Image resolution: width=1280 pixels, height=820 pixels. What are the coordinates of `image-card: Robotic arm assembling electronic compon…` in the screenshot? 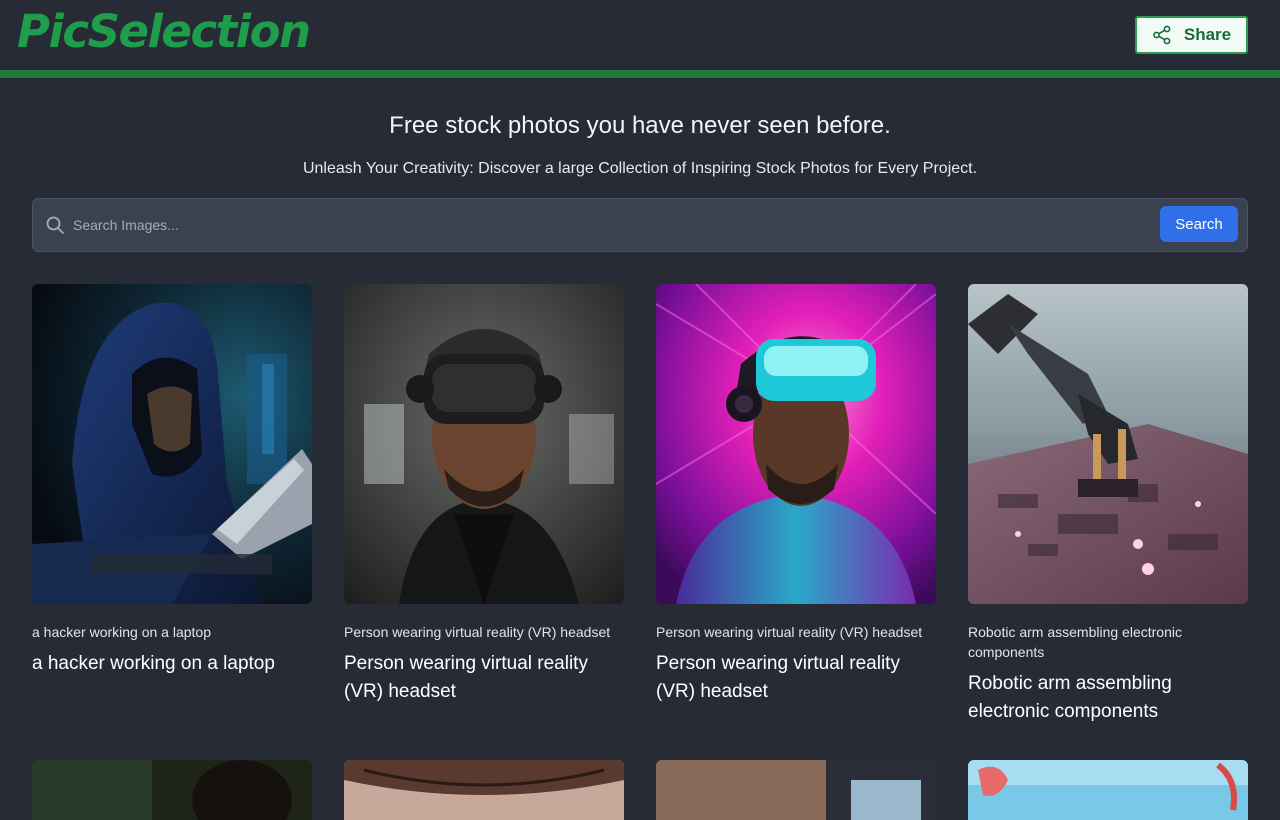 It's located at (1108, 505).